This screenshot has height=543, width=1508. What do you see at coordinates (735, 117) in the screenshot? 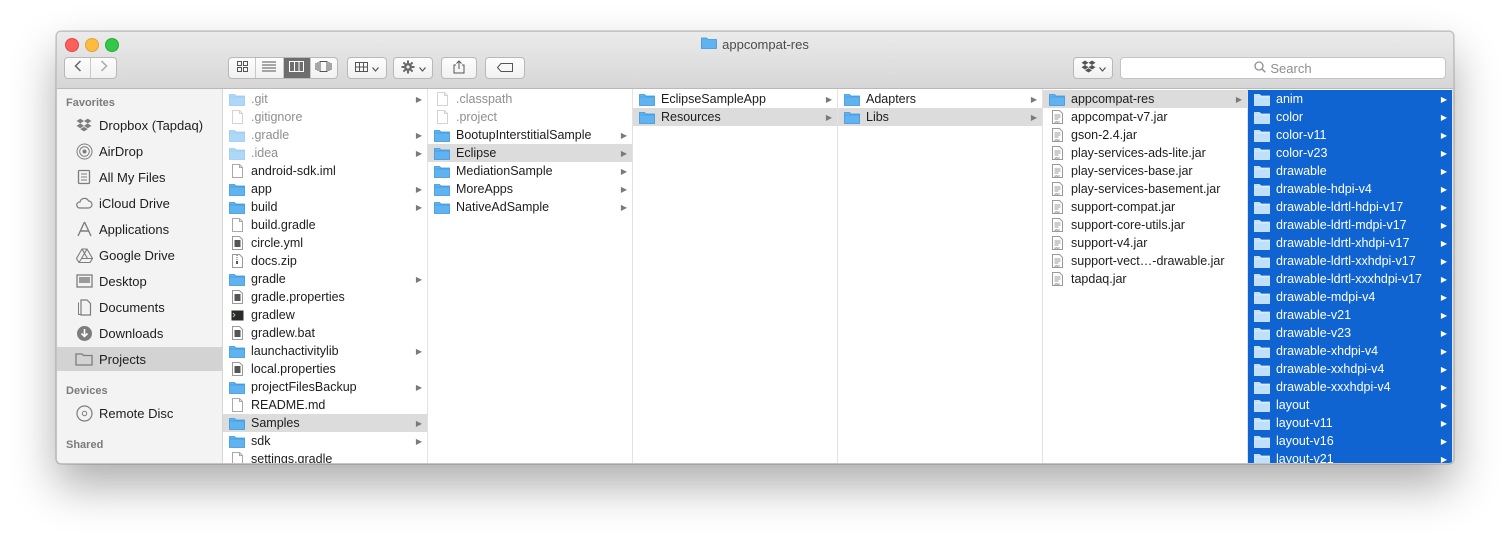
I see `folder-row: Resources ▶` at bounding box center [735, 117].